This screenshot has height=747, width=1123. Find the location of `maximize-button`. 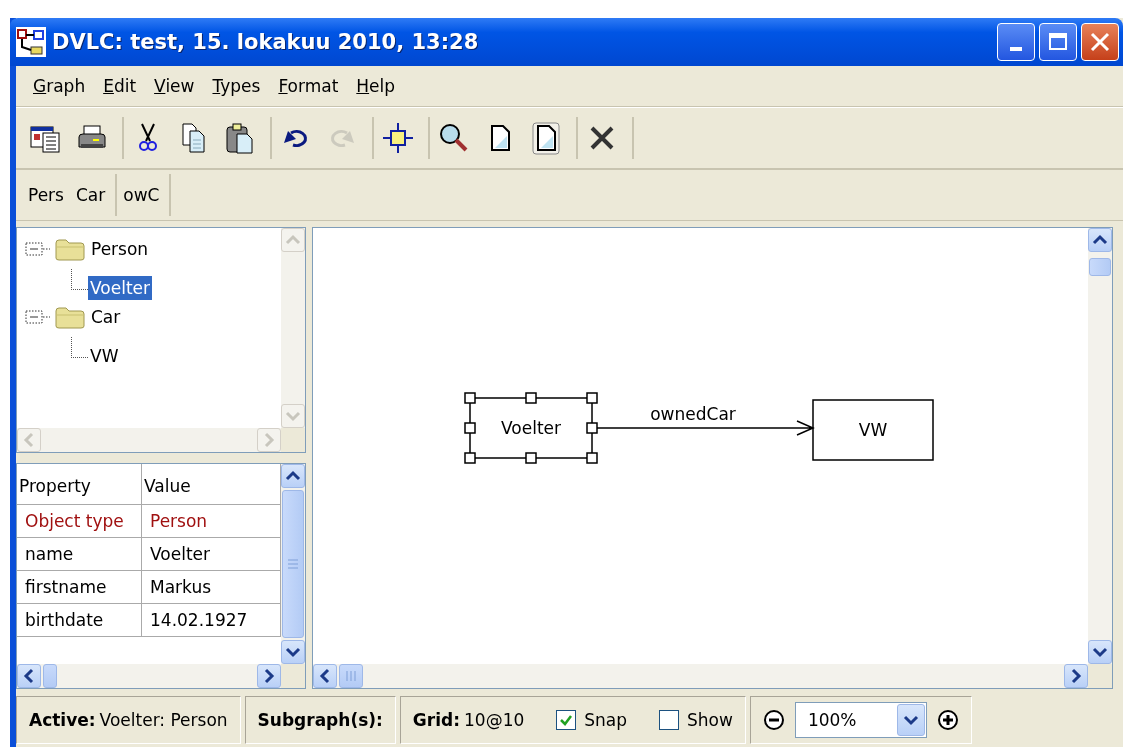

maximize-button is located at coordinates (1058, 42).